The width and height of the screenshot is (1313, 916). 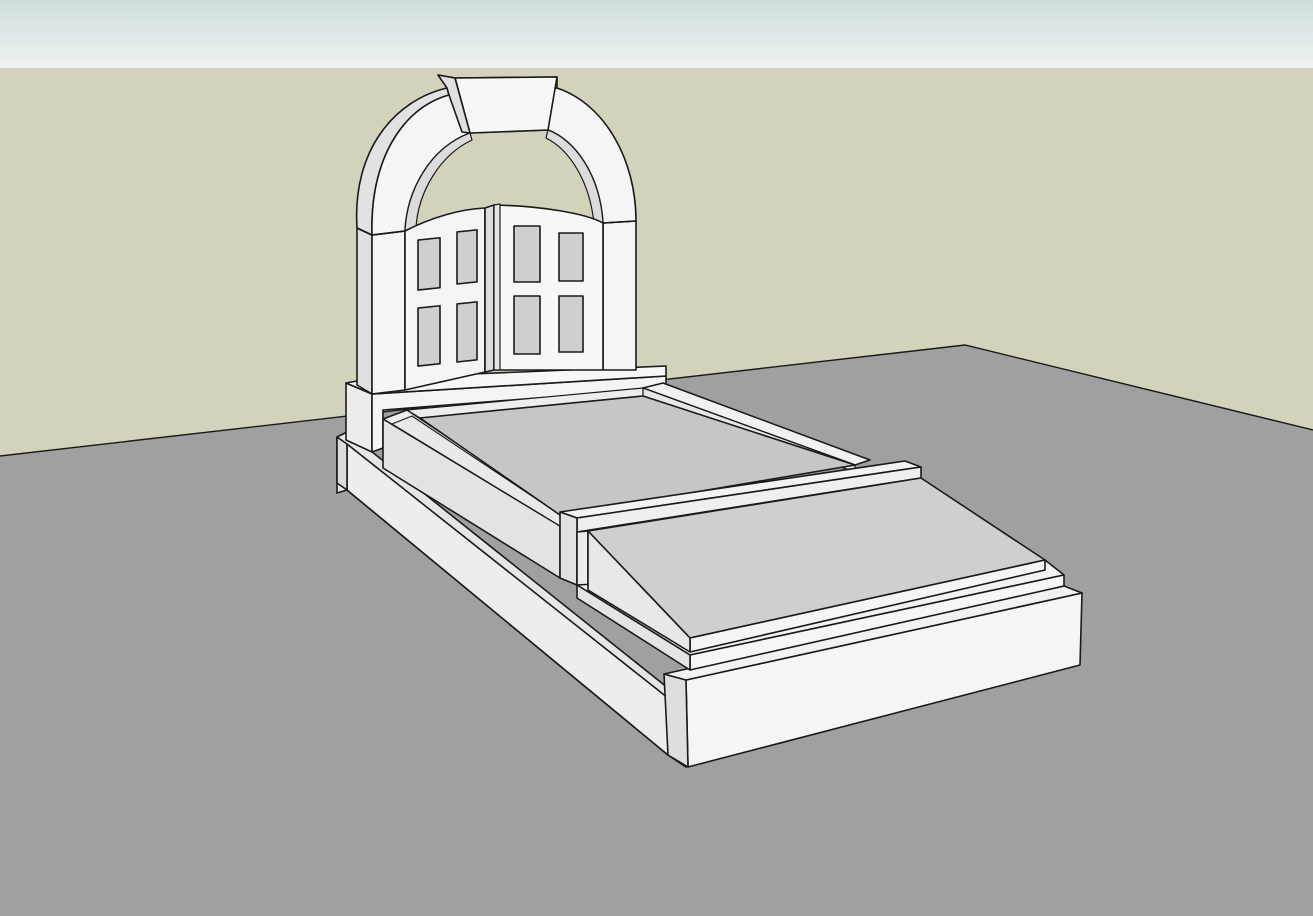 I want to click on rear-step-left, so click(x=359, y=417).